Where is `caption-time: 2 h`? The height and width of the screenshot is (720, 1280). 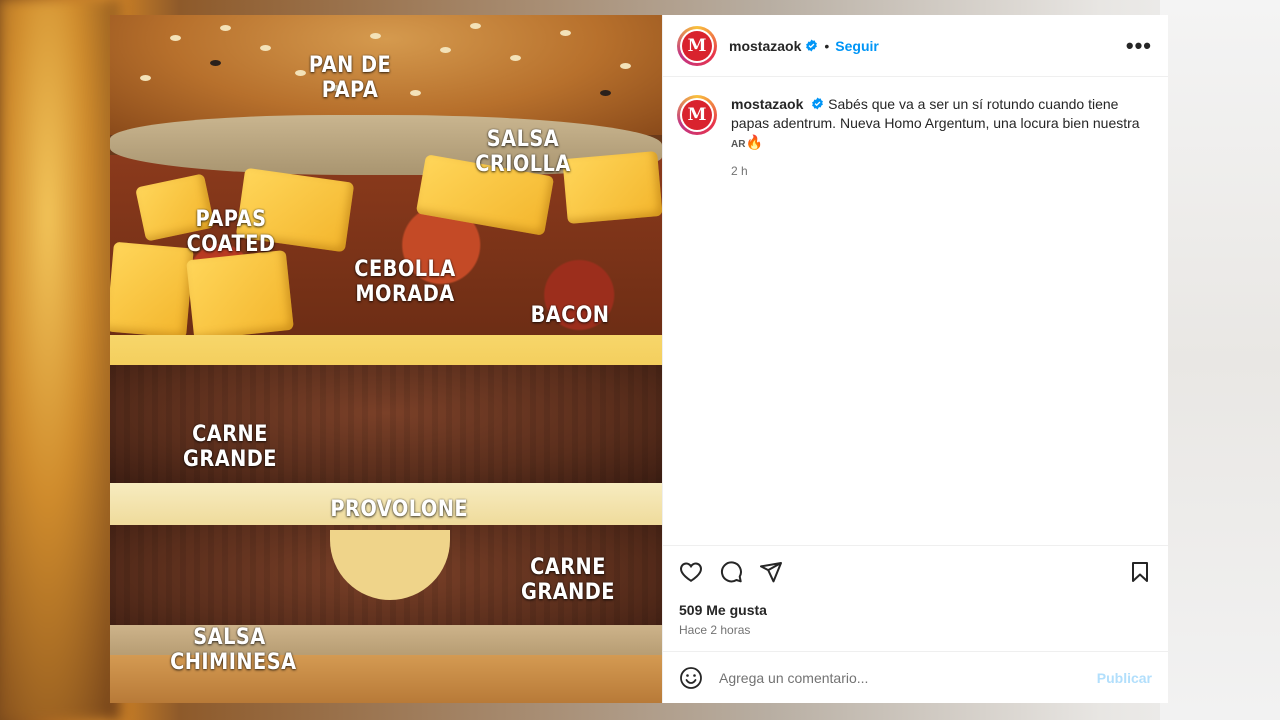 caption-time: 2 h is located at coordinates (739, 171).